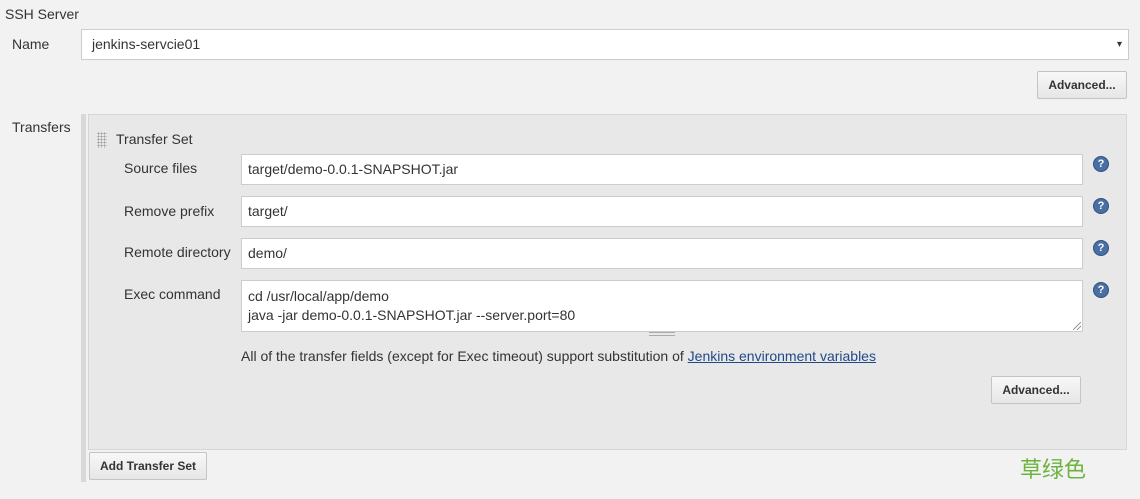  What do you see at coordinates (42, 14) in the screenshot?
I see `section-title: SSH Server` at bounding box center [42, 14].